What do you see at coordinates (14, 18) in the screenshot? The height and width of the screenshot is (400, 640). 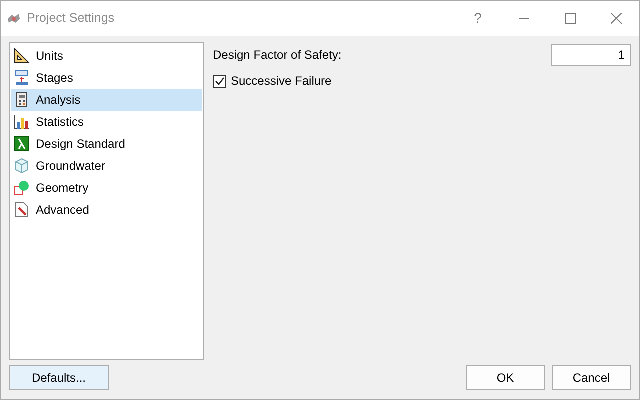 I see `app-icon` at bounding box center [14, 18].